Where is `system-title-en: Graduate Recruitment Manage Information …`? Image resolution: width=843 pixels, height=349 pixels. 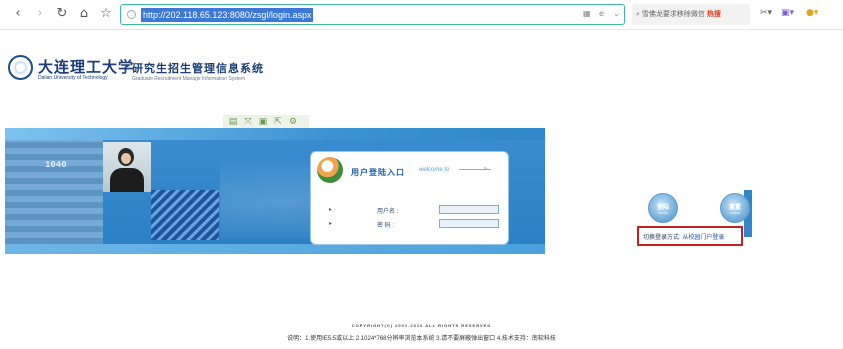 system-title-en: Graduate Recruitment Manage Information … is located at coordinates (189, 79).